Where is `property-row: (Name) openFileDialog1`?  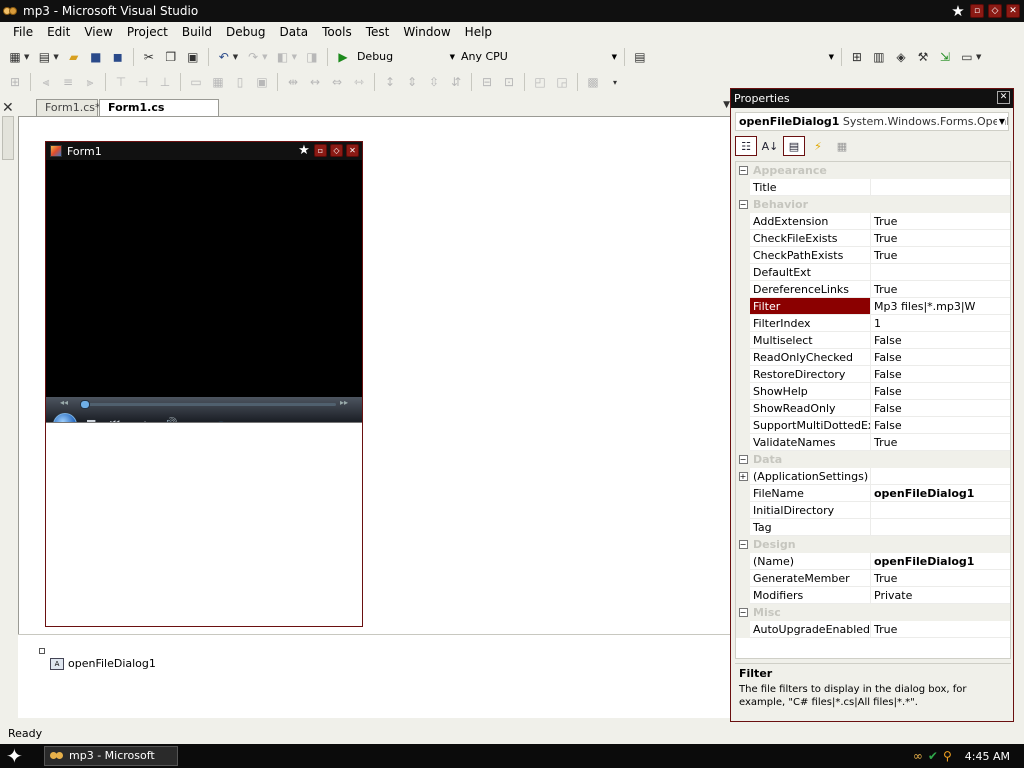 property-row: (Name) openFileDialog1 is located at coordinates (873, 561).